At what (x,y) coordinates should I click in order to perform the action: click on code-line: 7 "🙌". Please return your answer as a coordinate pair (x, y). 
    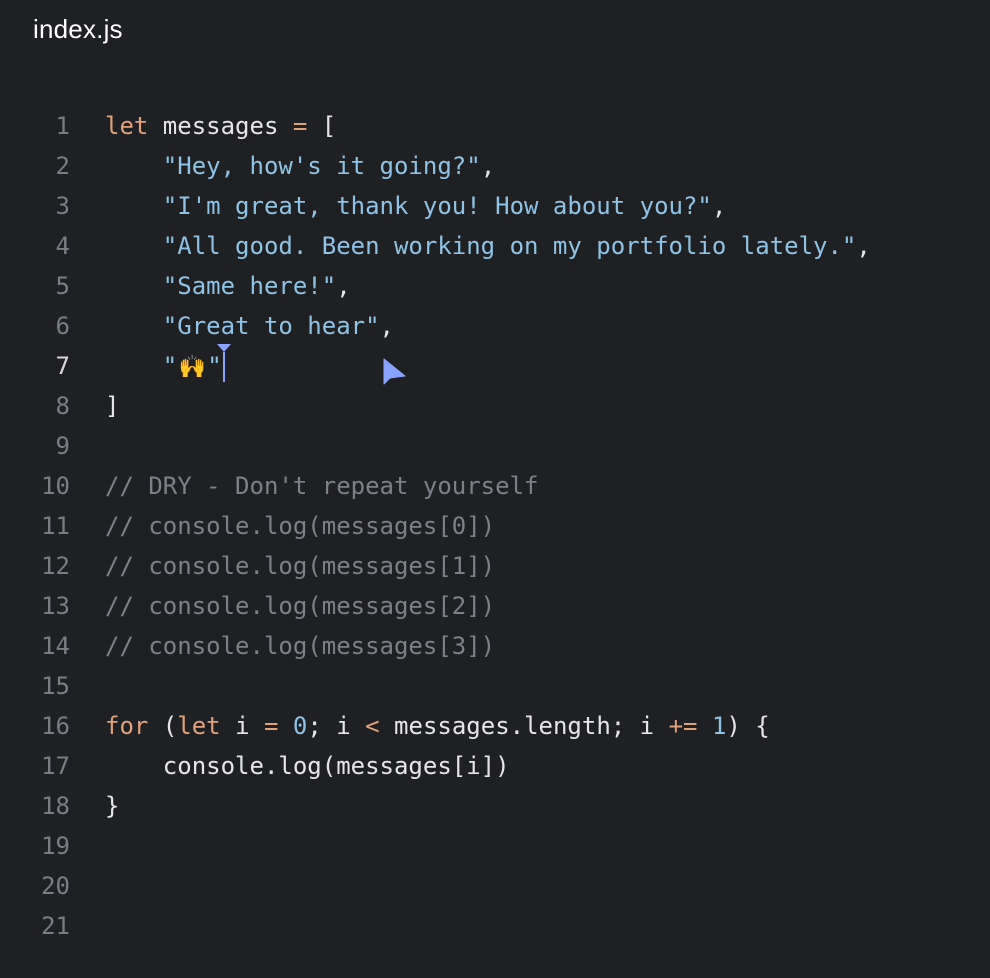
    Looking at the image, I should click on (495, 366).